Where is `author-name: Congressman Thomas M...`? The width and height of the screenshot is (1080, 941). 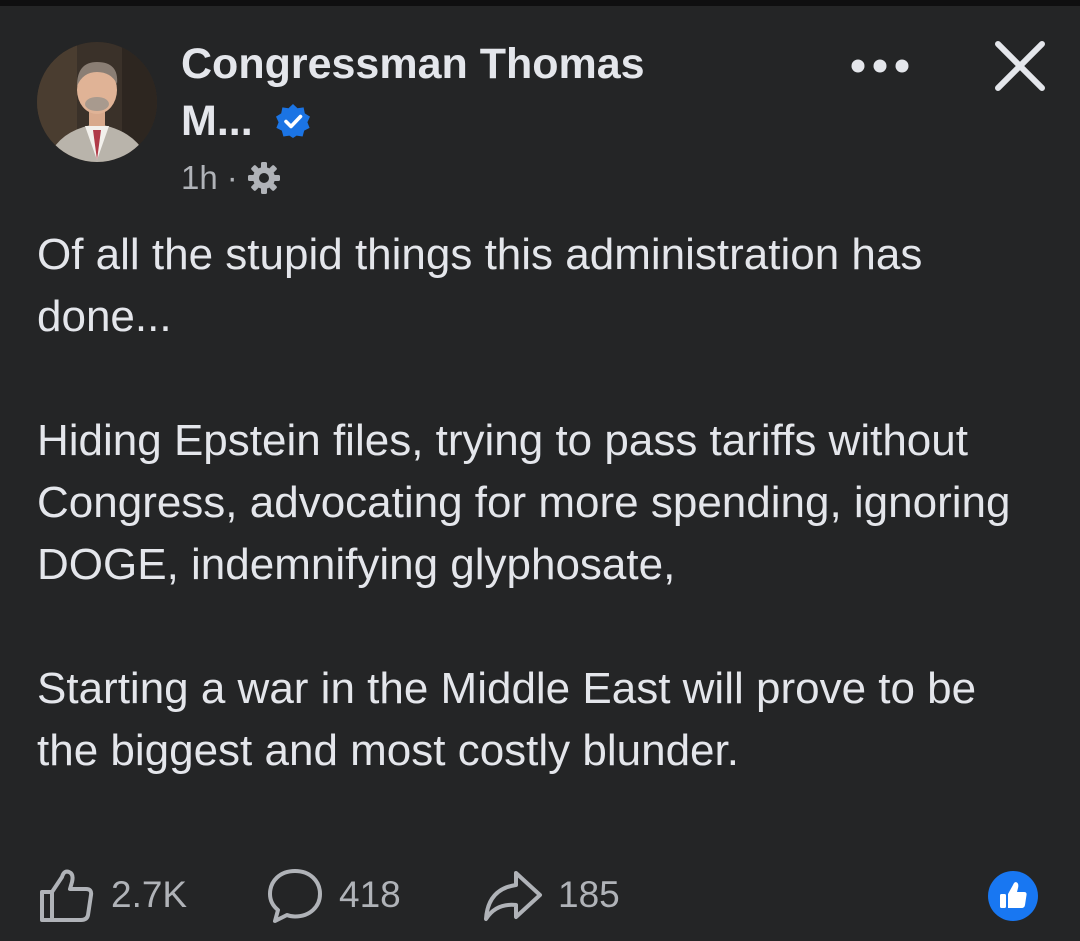 author-name: Congressman Thomas M... is located at coordinates (461, 93).